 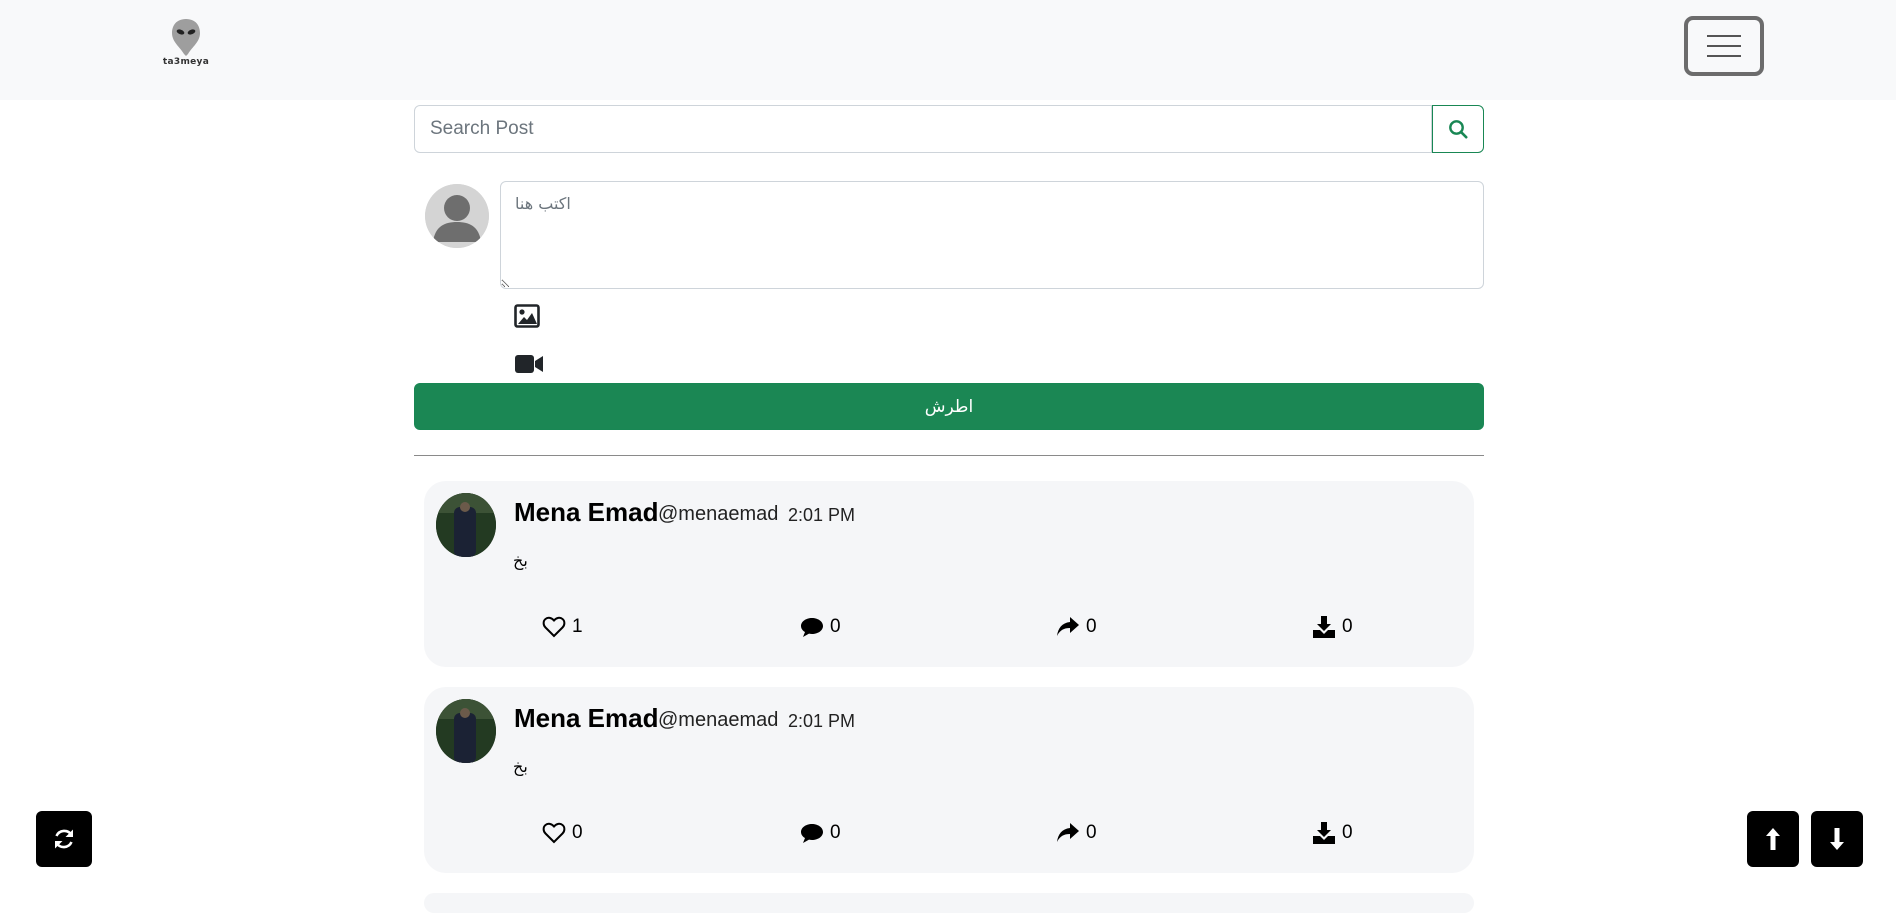 I want to click on composer-avatar, so click(x=457, y=216).